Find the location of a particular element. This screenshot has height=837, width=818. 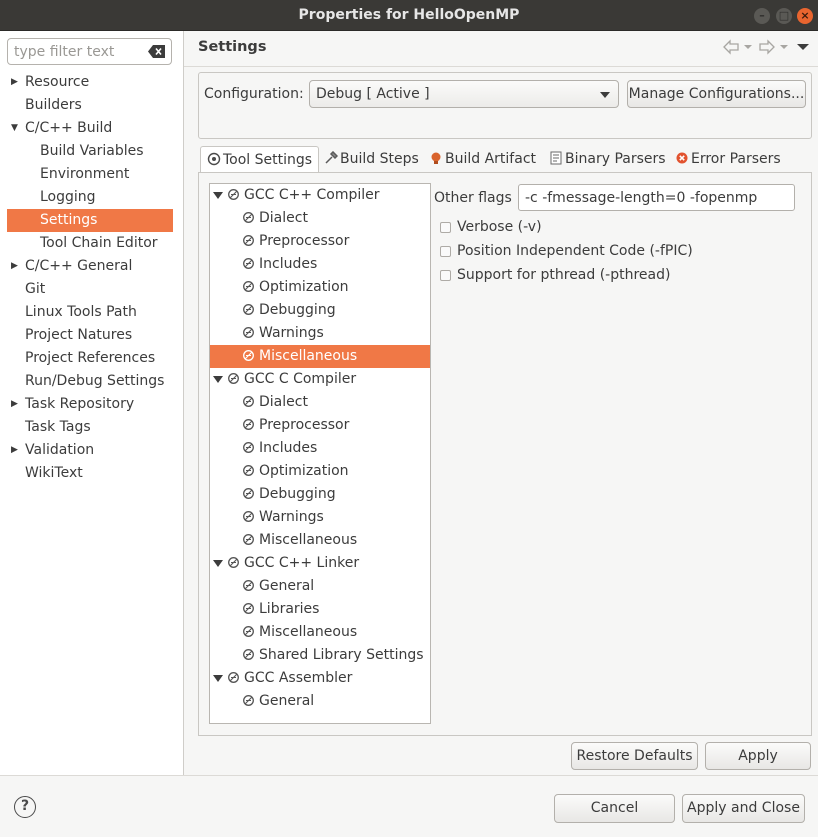

nav-item: Builders is located at coordinates (90, 105).